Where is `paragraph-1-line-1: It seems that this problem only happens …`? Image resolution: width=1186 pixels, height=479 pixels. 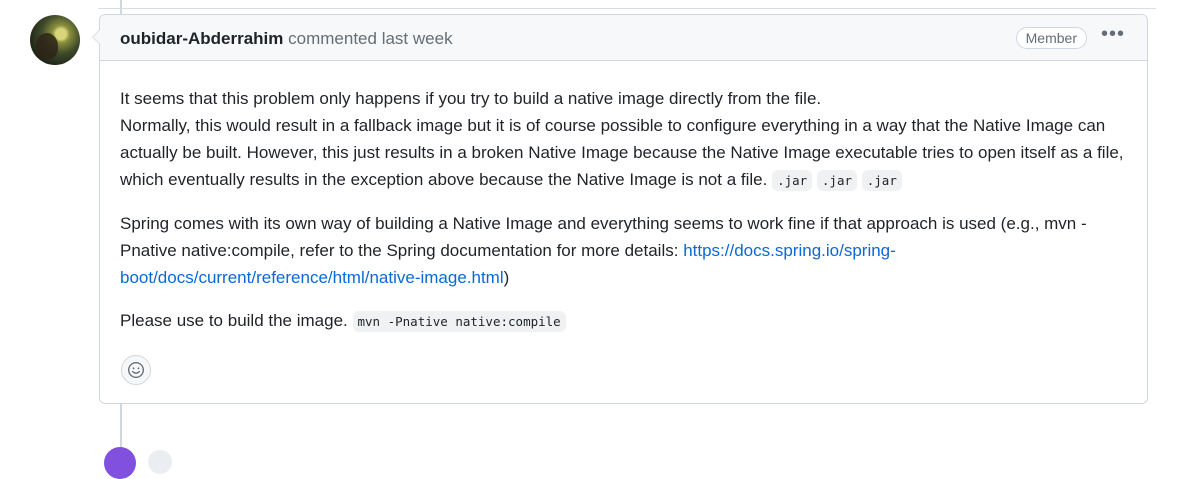
paragraph-1-line-1: It seems that this problem only happens … is located at coordinates (471, 98).